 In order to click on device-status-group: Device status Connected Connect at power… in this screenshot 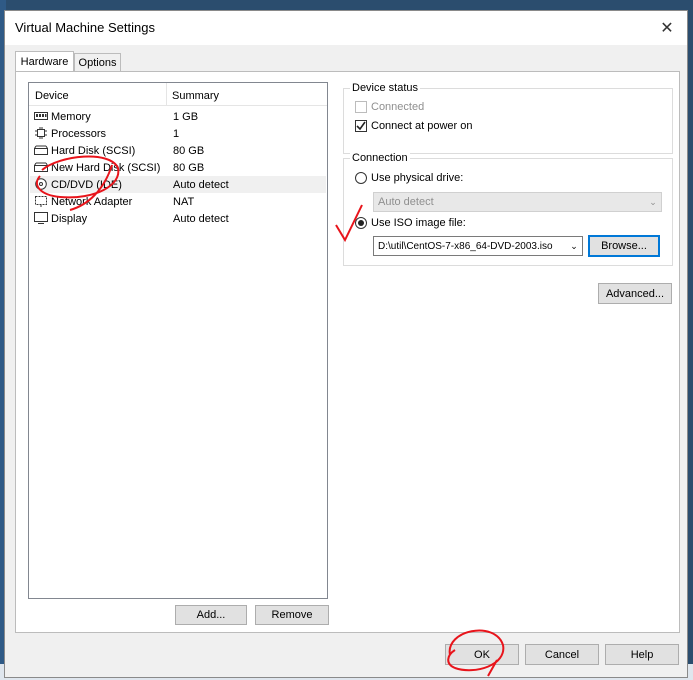, I will do `click(508, 118)`.